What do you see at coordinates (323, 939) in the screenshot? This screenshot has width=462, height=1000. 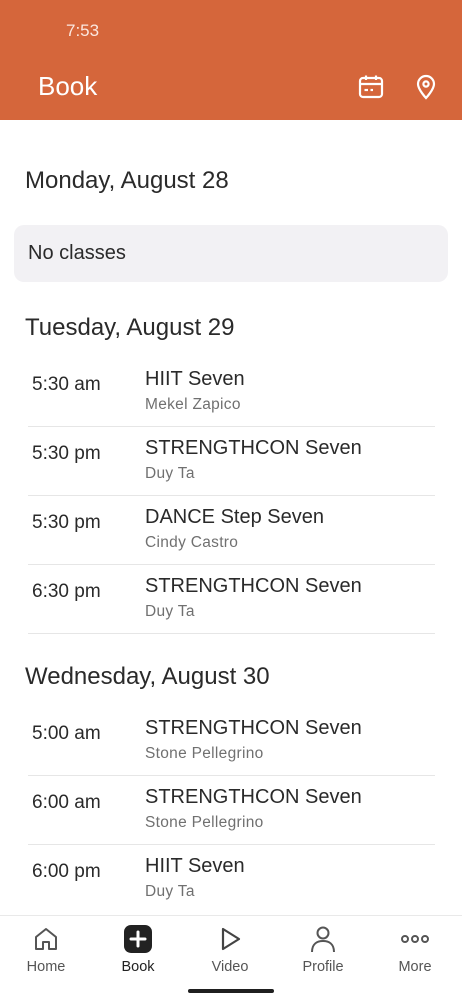 I see `person-icon` at bounding box center [323, 939].